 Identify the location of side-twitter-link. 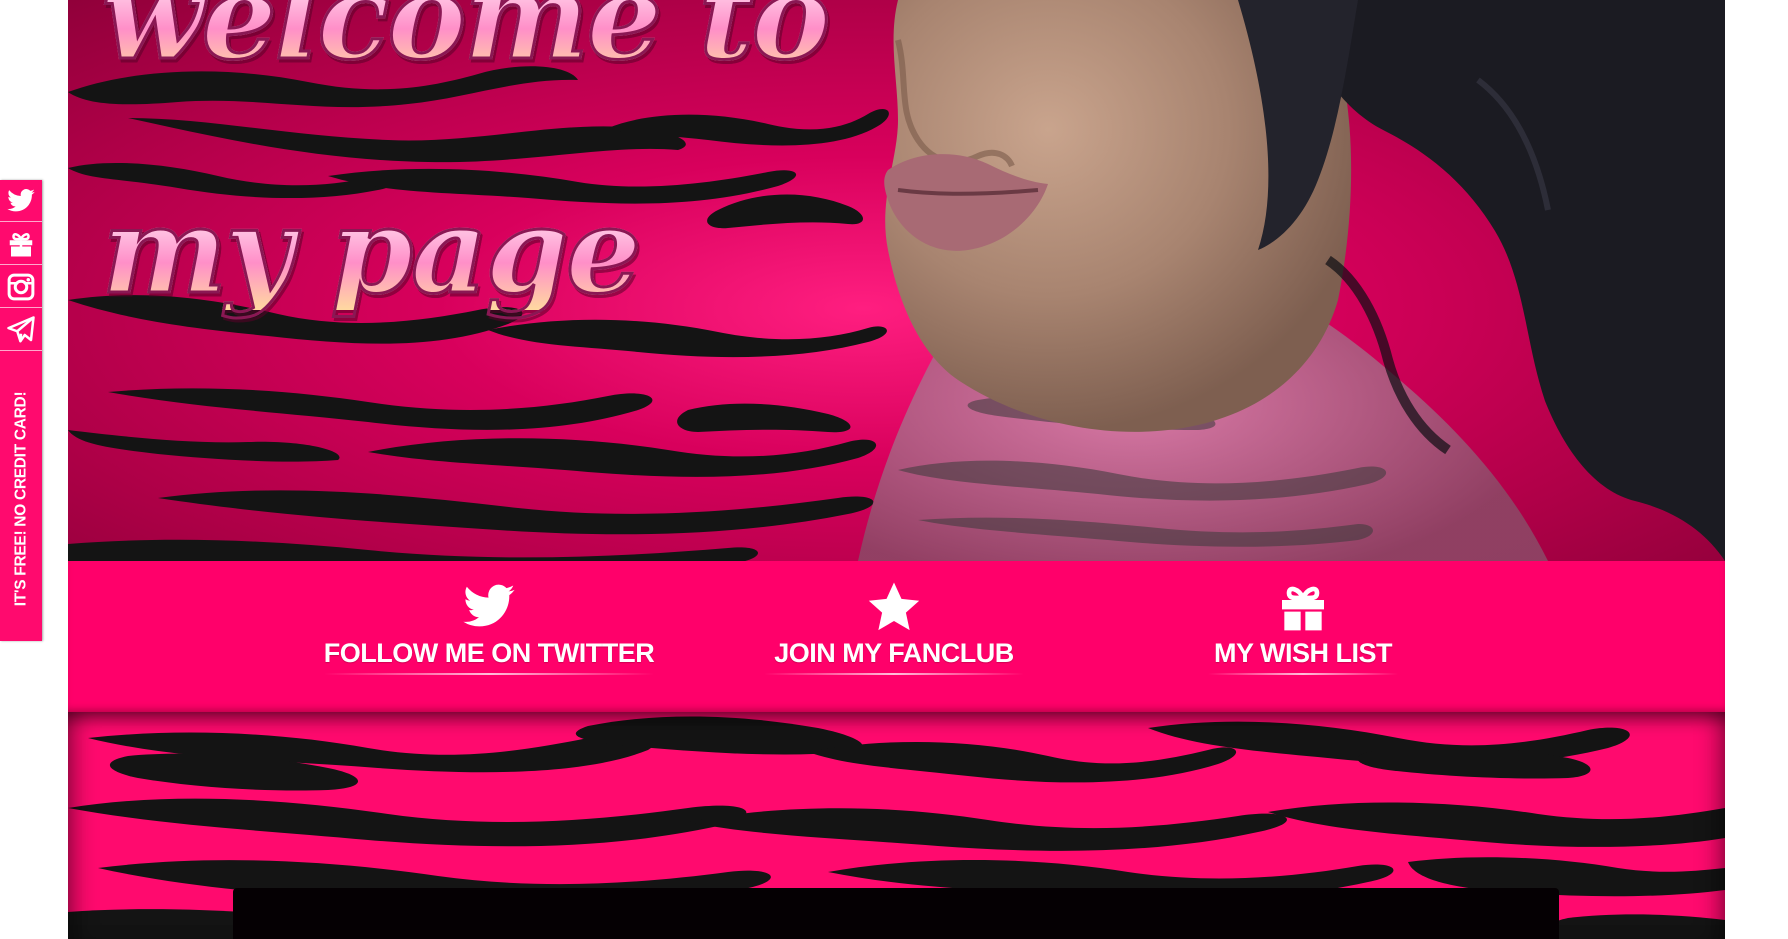
(21, 201).